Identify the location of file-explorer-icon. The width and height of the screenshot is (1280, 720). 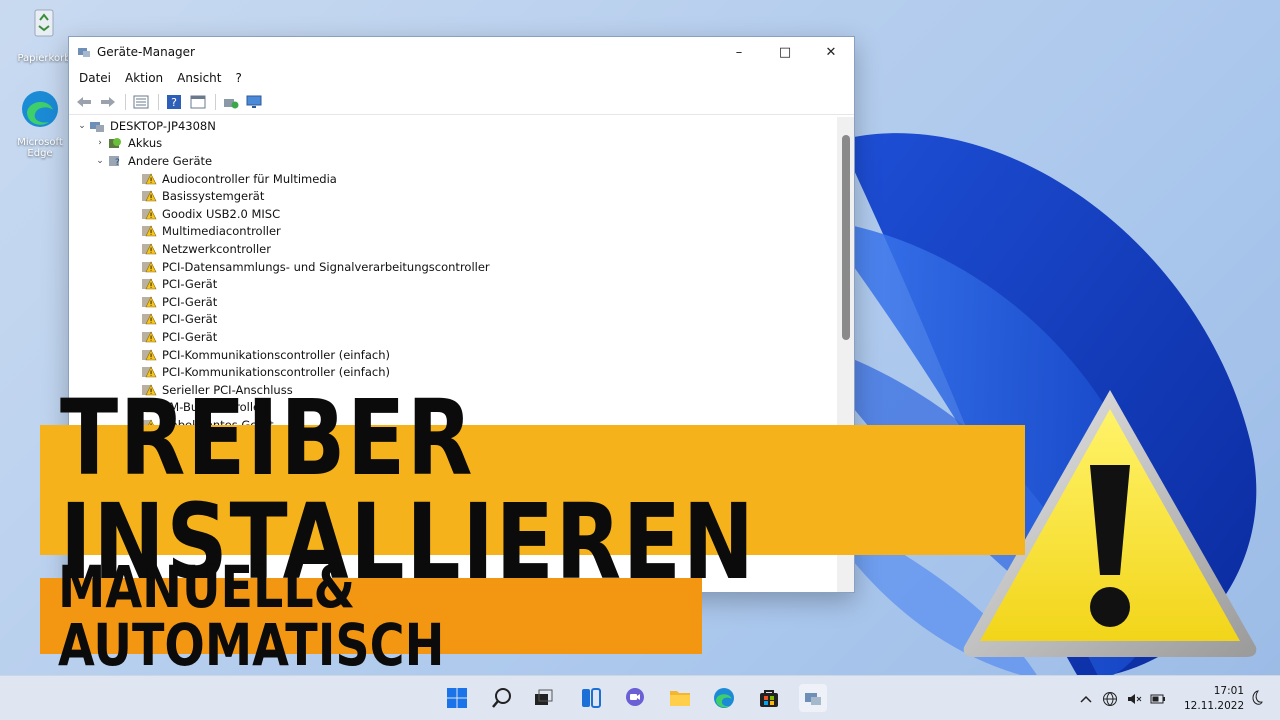
(680, 698).